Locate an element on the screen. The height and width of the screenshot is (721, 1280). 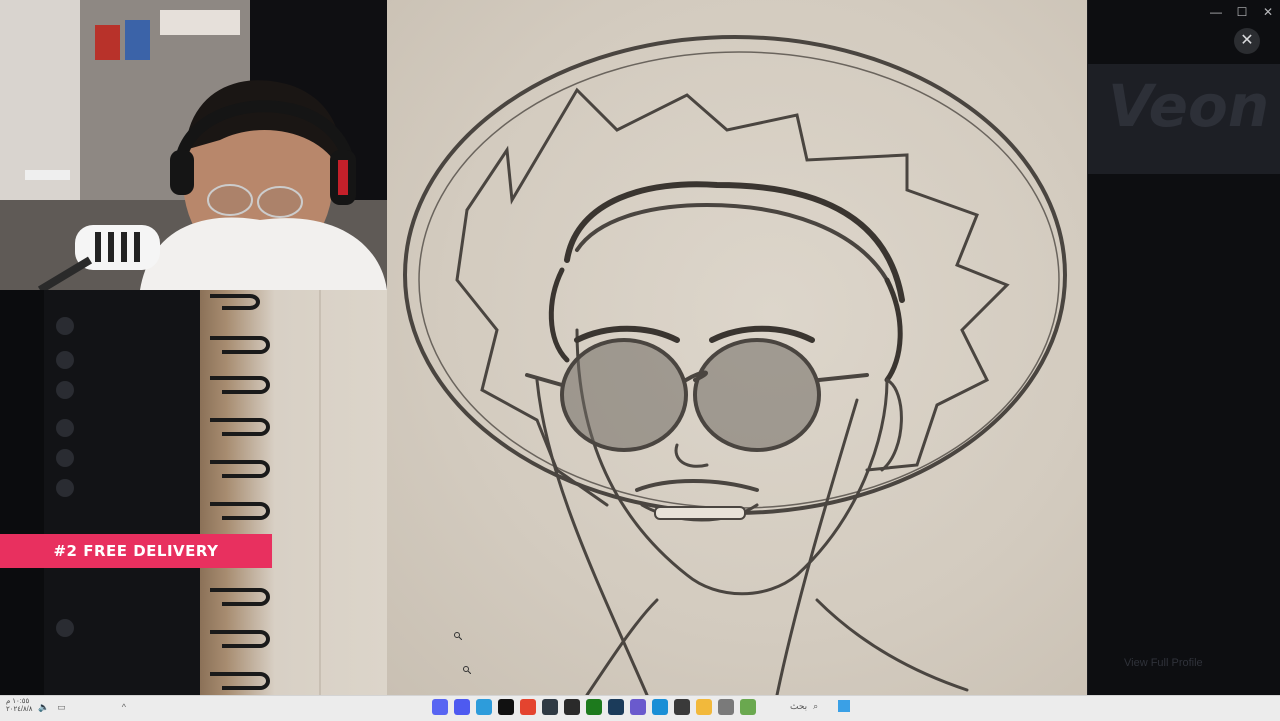
window-close-button: ✕ is located at coordinates (1268, 12).